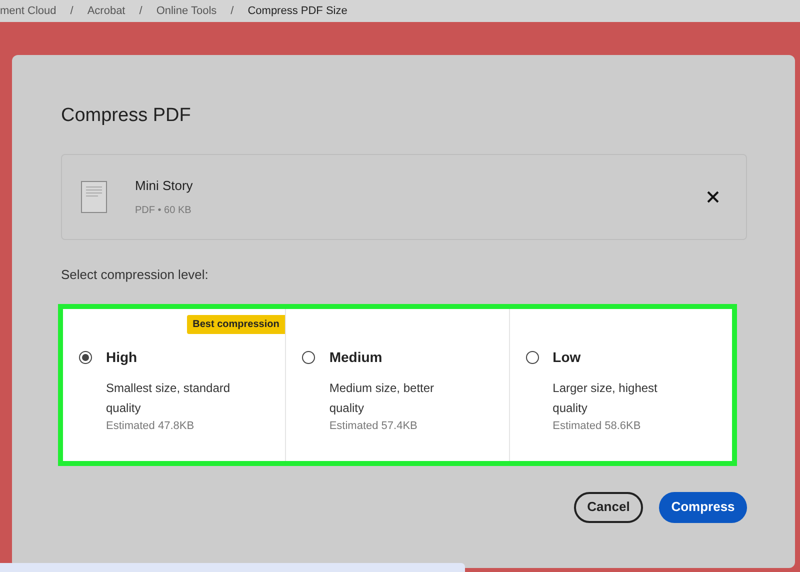  Describe the element at coordinates (28, 11) in the screenshot. I see `breadcrumb-link: ment Cloud` at that location.